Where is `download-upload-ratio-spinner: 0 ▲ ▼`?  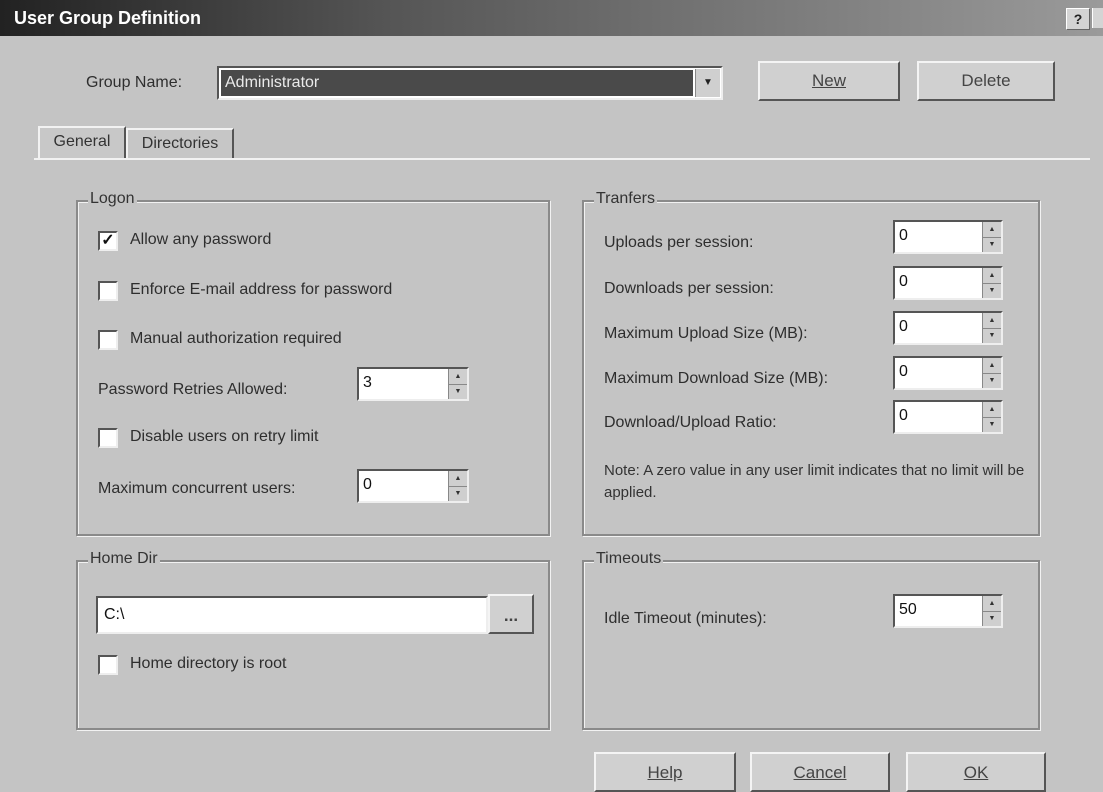
download-upload-ratio-spinner: 0 ▲ ▼ is located at coordinates (948, 417).